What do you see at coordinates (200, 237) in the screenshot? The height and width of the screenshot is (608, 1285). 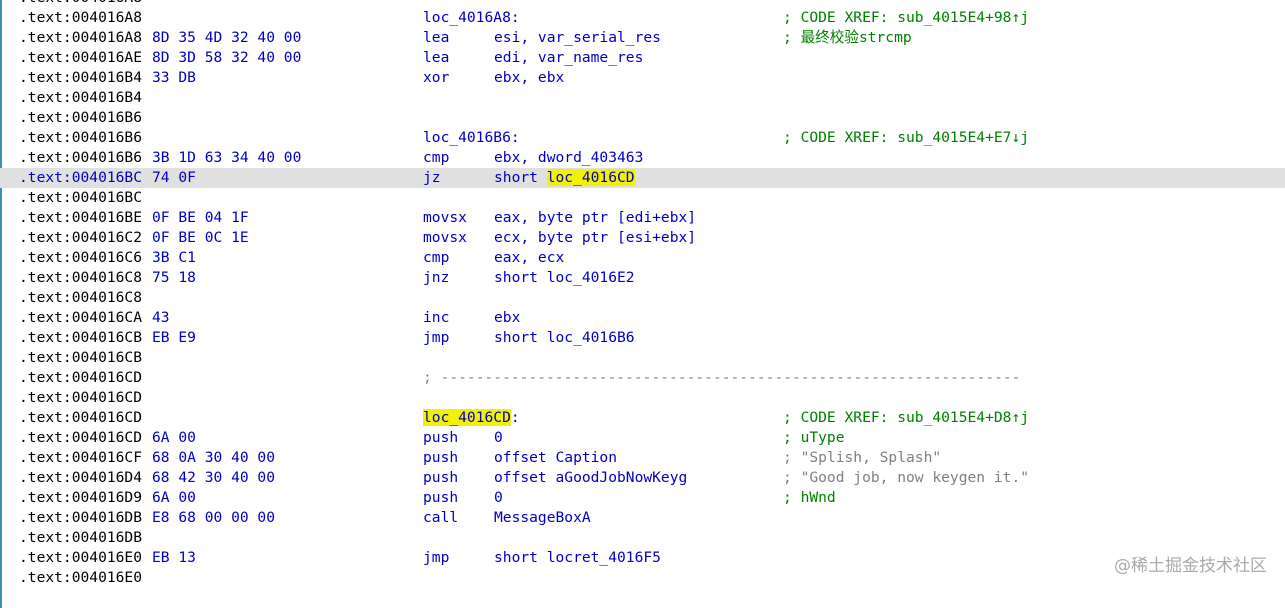 I see `opcode-bytes: 0F BE 0C 1E` at bounding box center [200, 237].